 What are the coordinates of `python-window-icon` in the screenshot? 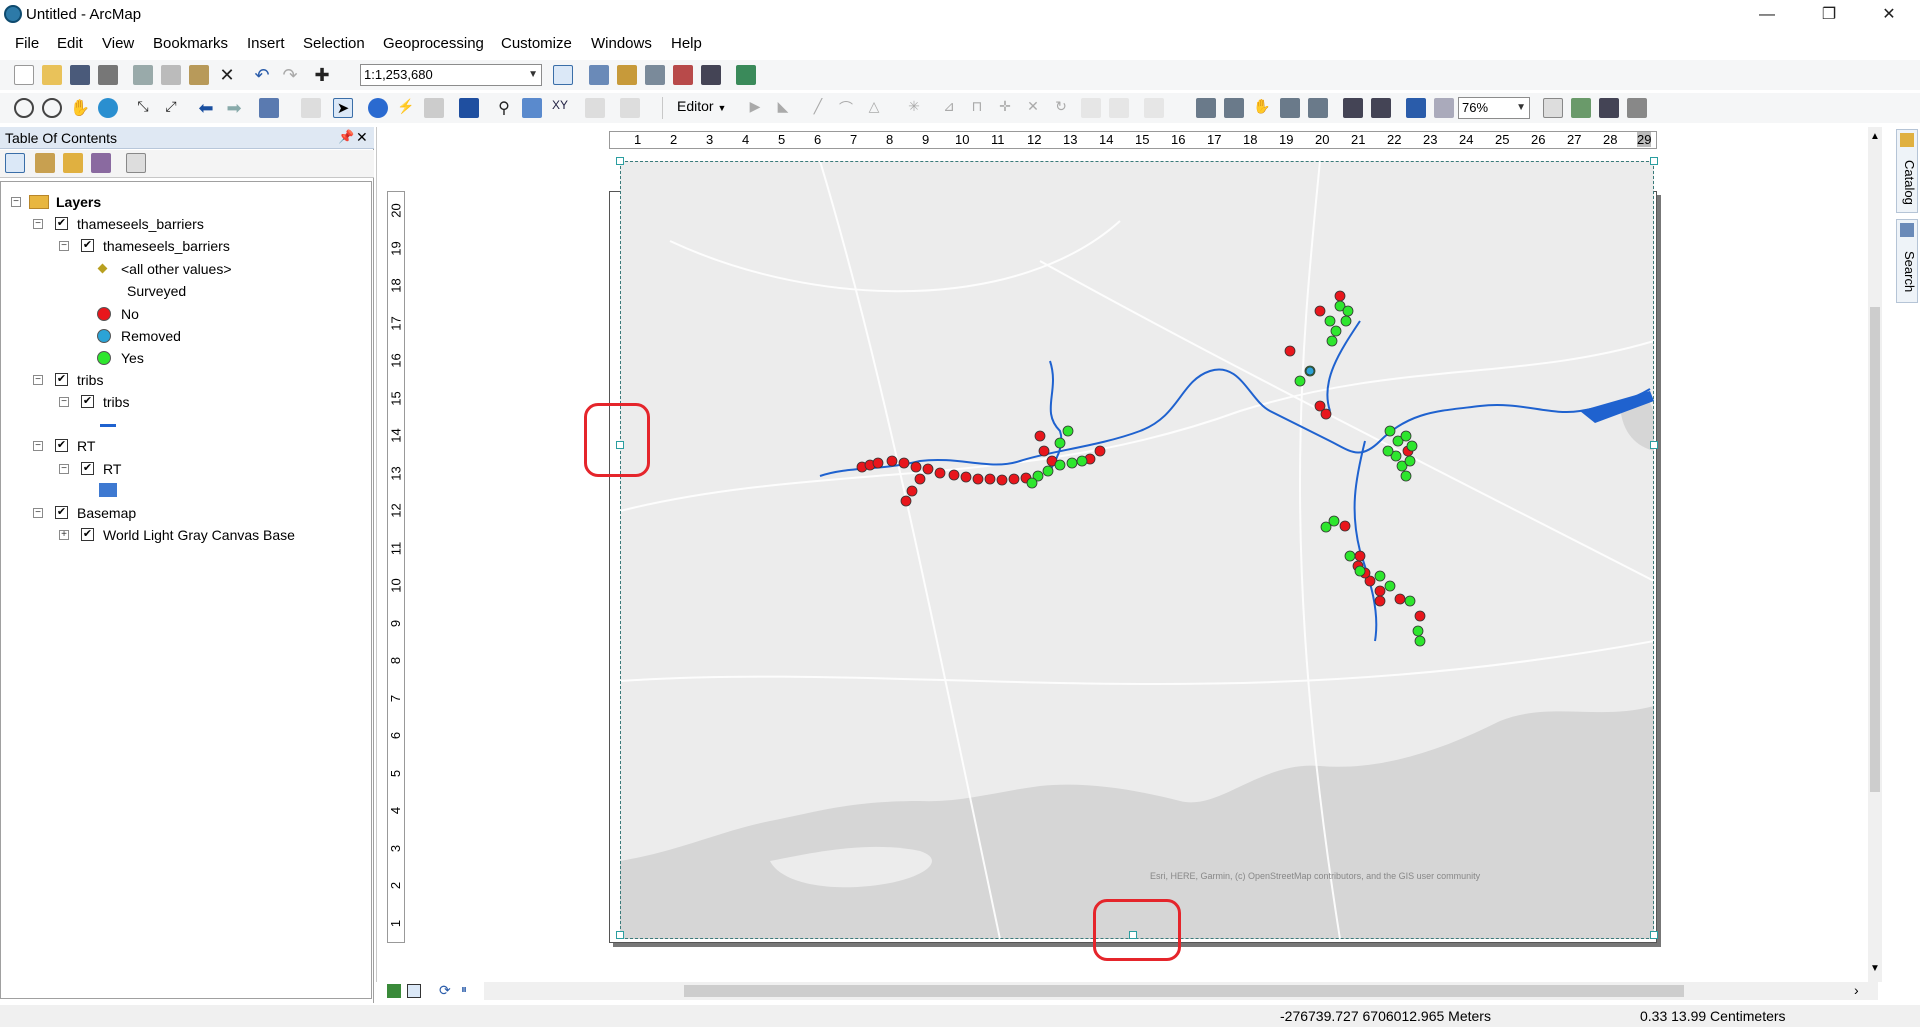 It's located at (711, 75).